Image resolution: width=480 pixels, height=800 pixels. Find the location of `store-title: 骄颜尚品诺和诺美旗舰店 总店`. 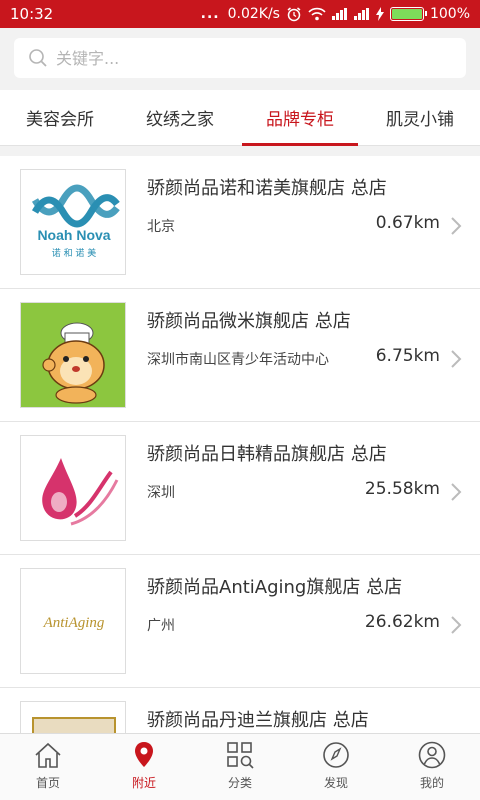

store-title: 骄颜尚品诺和诺美旗舰店 总店 is located at coordinates (267, 188).